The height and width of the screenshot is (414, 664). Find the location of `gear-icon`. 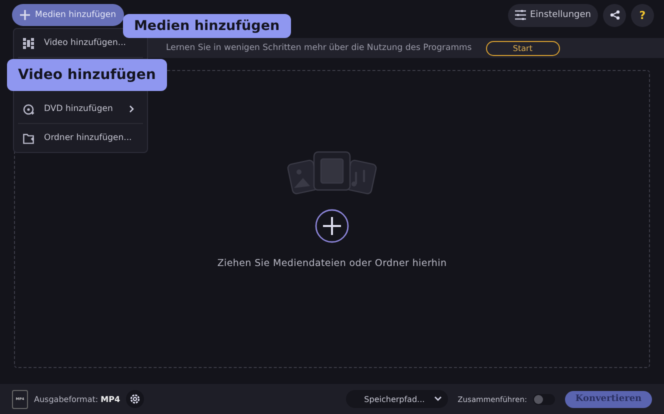

gear-icon is located at coordinates (135, 399).